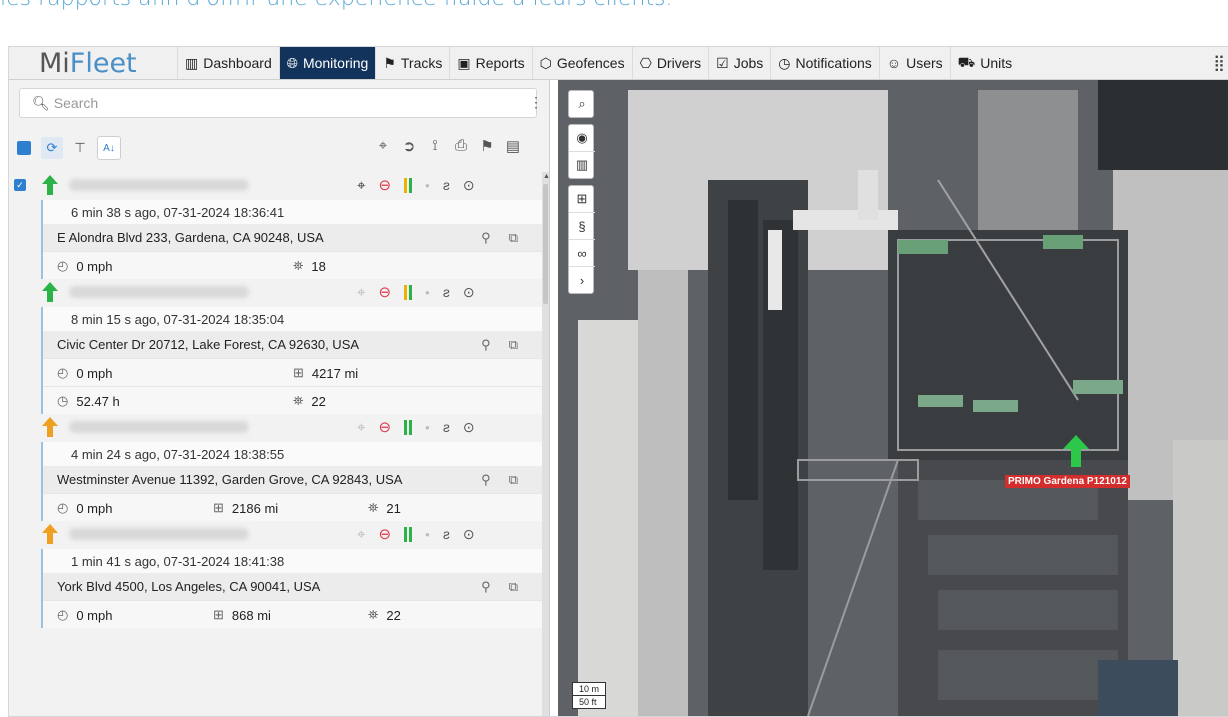 The width and height of the screenshot is (1228, 717). I want to click on sort-az-icon: A↓, so click(109, 148).